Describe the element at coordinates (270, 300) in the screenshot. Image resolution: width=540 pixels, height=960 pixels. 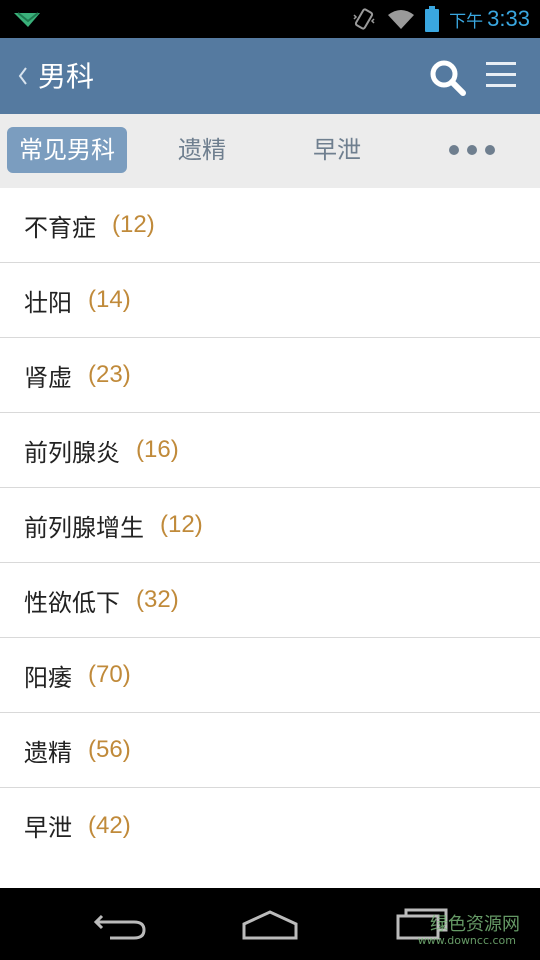
I see `list-item: 壮阳 (14)` at that location.